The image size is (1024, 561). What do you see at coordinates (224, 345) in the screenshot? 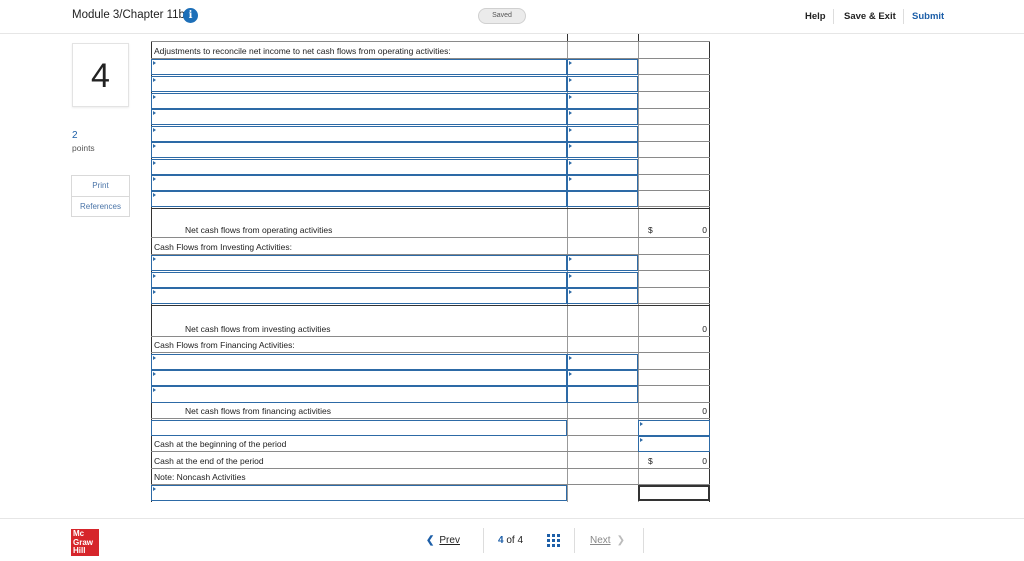
I see `financing-header: Cash Flows from Financing Activities:` at bounding box center [224, 345].